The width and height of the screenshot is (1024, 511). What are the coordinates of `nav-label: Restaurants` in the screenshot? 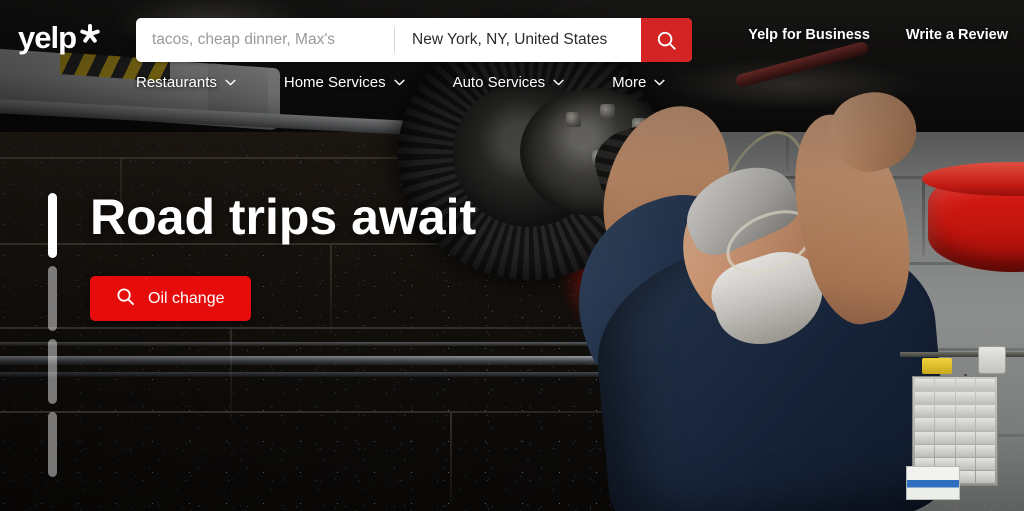 It's located at (176, 82).